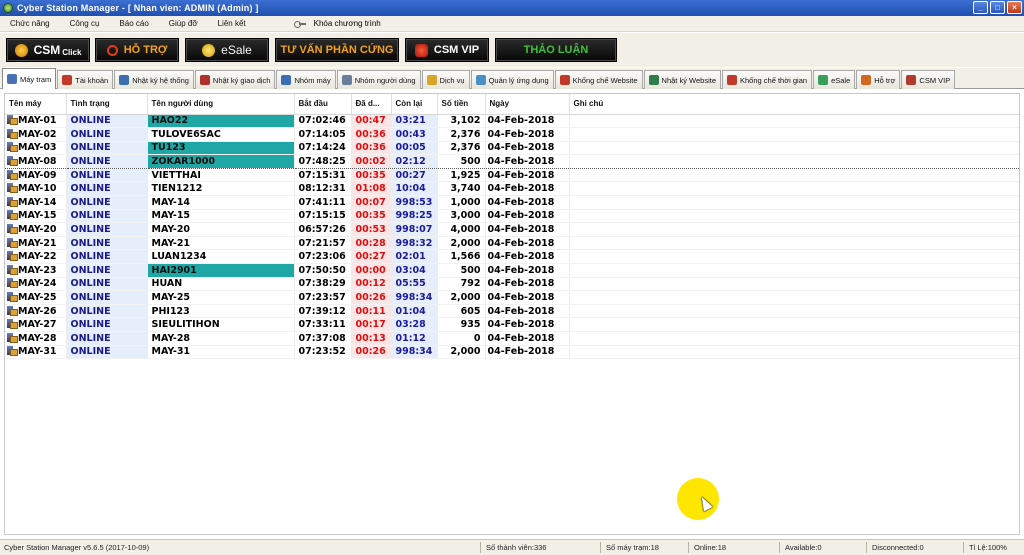  Describe the element at coordinates (107, 104) in the screenshot. I see `column-header: Tình trạng` at that location.